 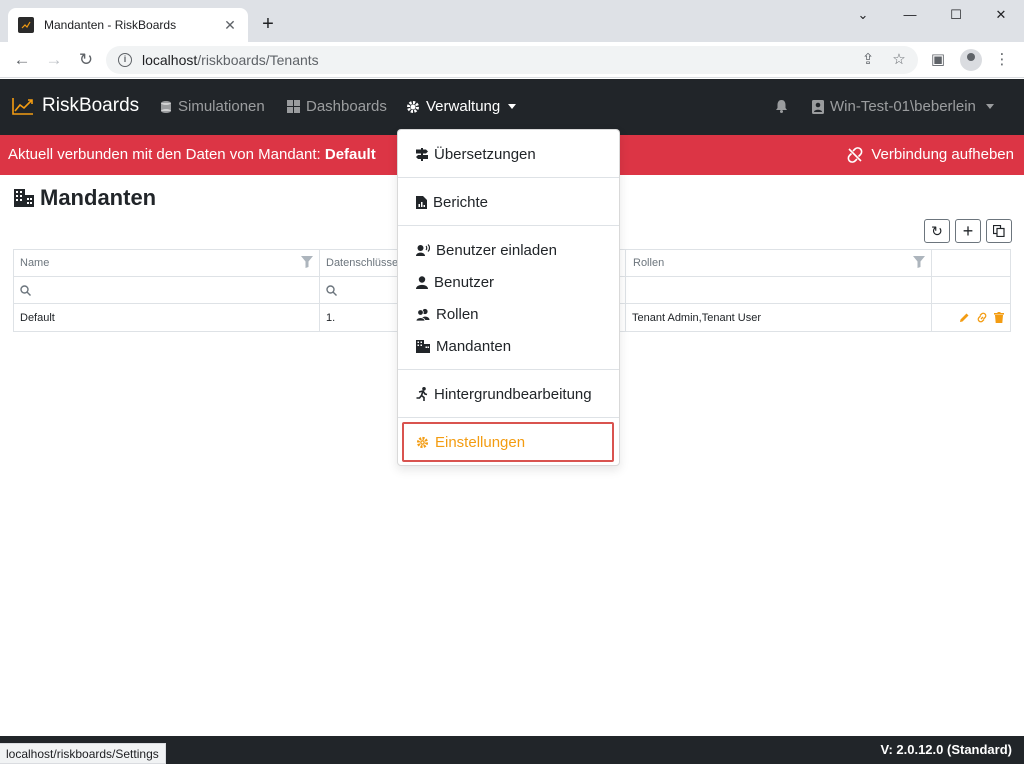 I want to click on disconnect-button: Verbindung aufheben, so click(x=930, y=154).